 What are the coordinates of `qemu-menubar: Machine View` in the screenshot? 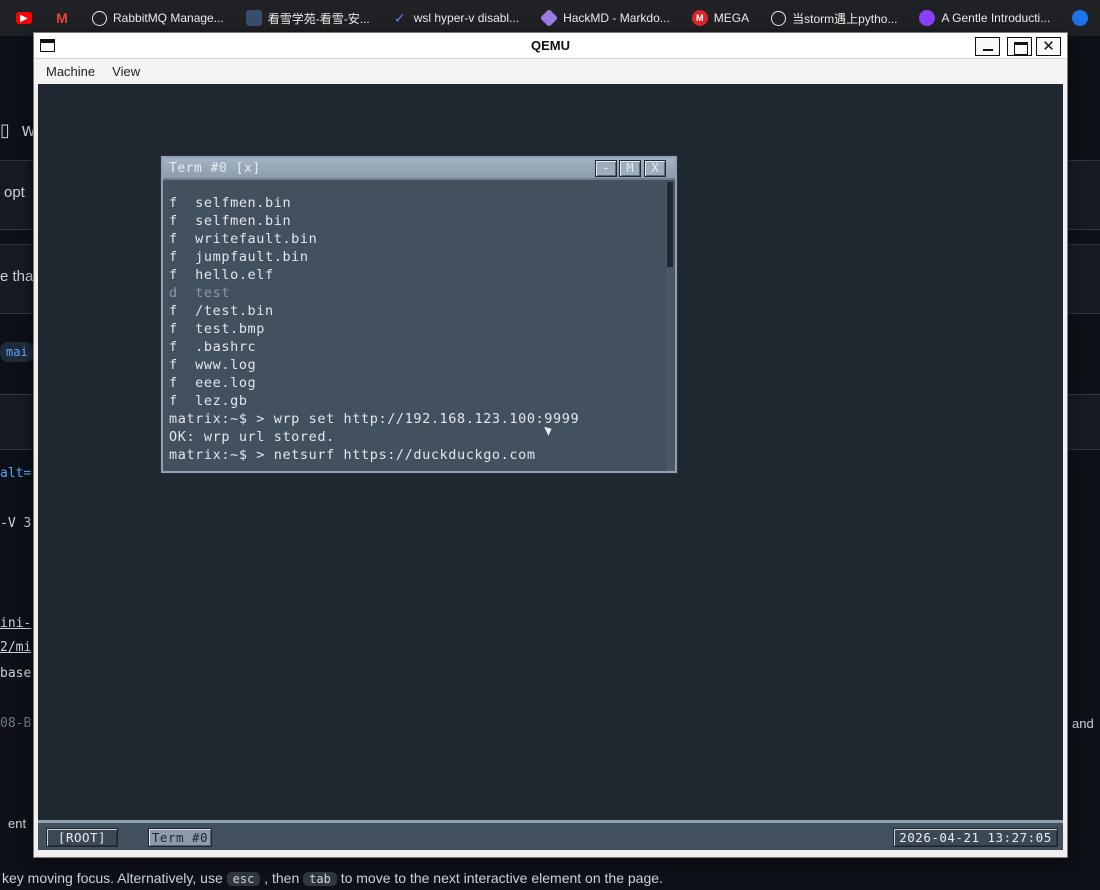 It's located at (550, 71).